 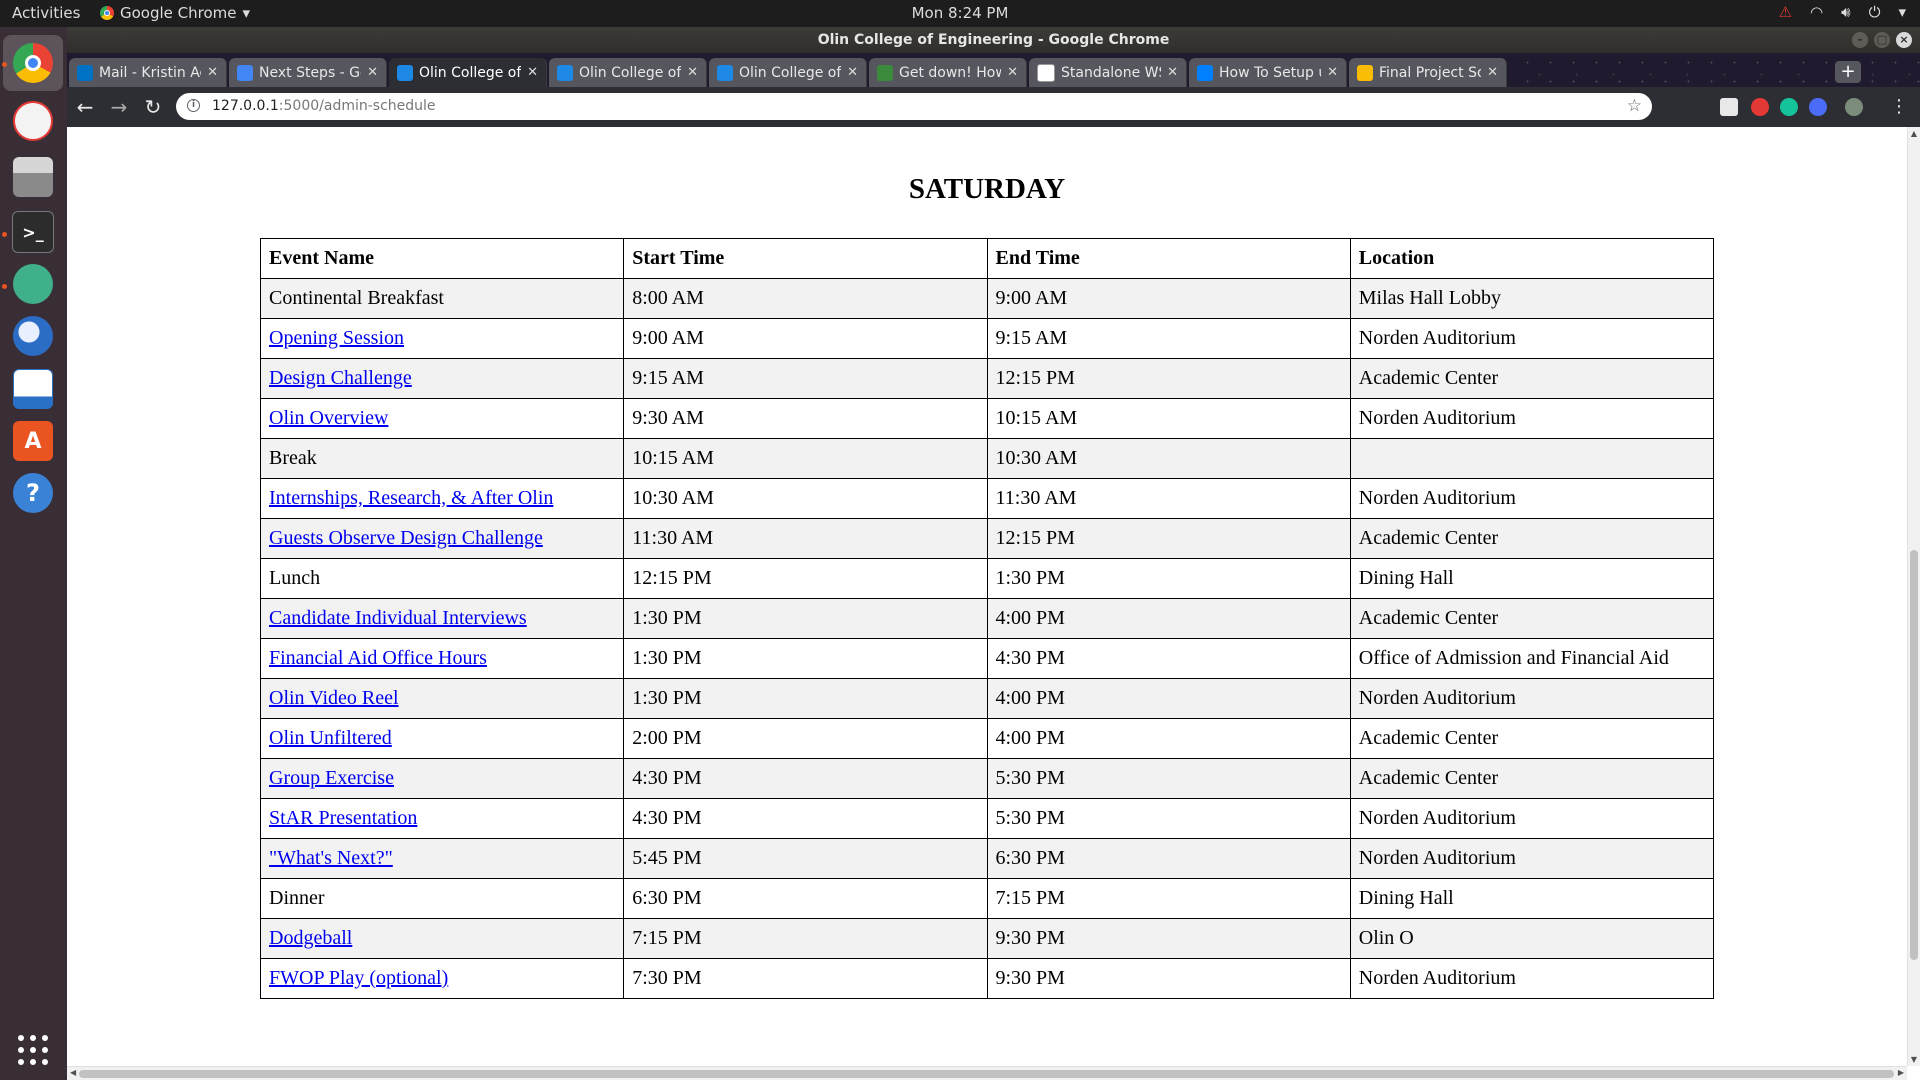 I want to click on event-name-cell: Olin Video Reel, so click(x=442, y=698).